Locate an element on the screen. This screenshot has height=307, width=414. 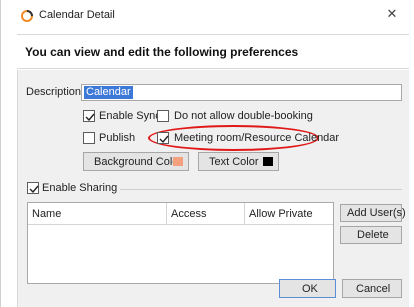
add-users-button: Add User(s) is located at coordinates (373, 213).